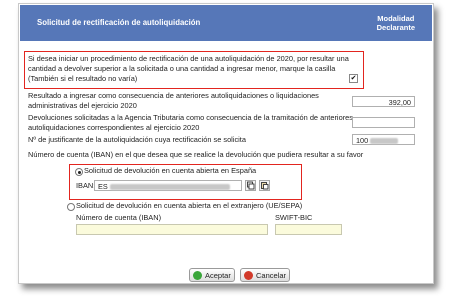  I want to click on foreign-account-input, so click(172, 229).